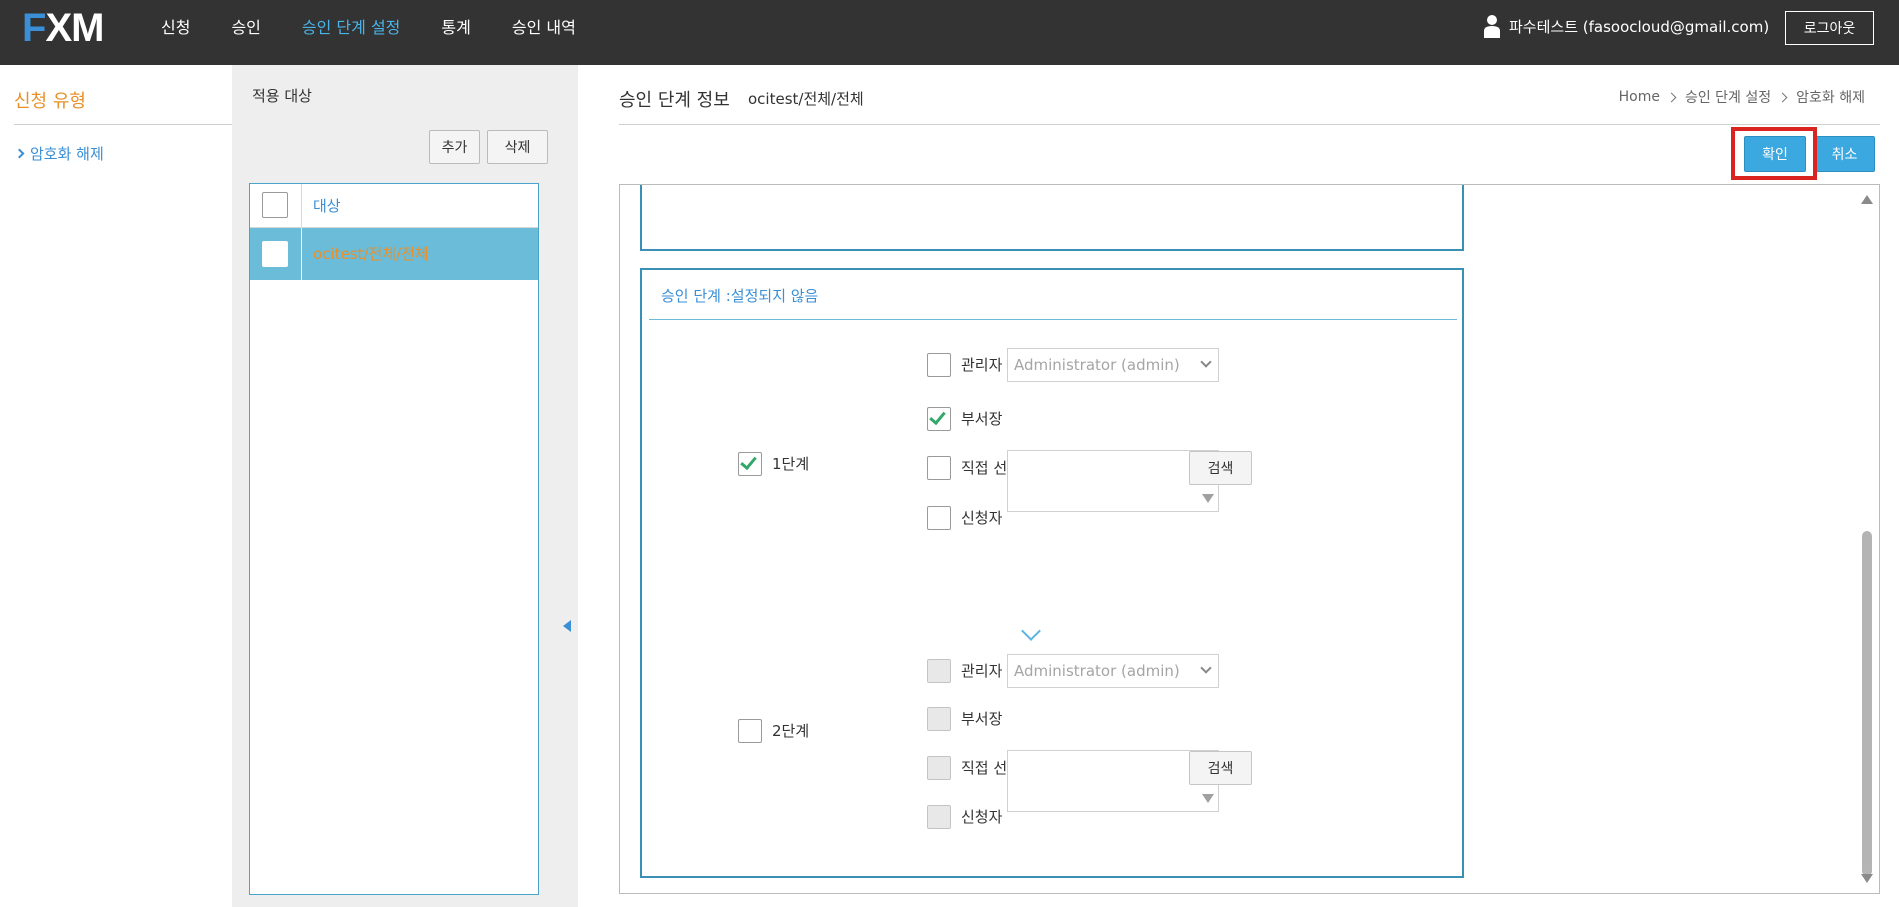 This screenshot has width=1899, height=907. I want to click on nav-item-approval-step-settings: 승인 단계 설정, so click(351, 26).